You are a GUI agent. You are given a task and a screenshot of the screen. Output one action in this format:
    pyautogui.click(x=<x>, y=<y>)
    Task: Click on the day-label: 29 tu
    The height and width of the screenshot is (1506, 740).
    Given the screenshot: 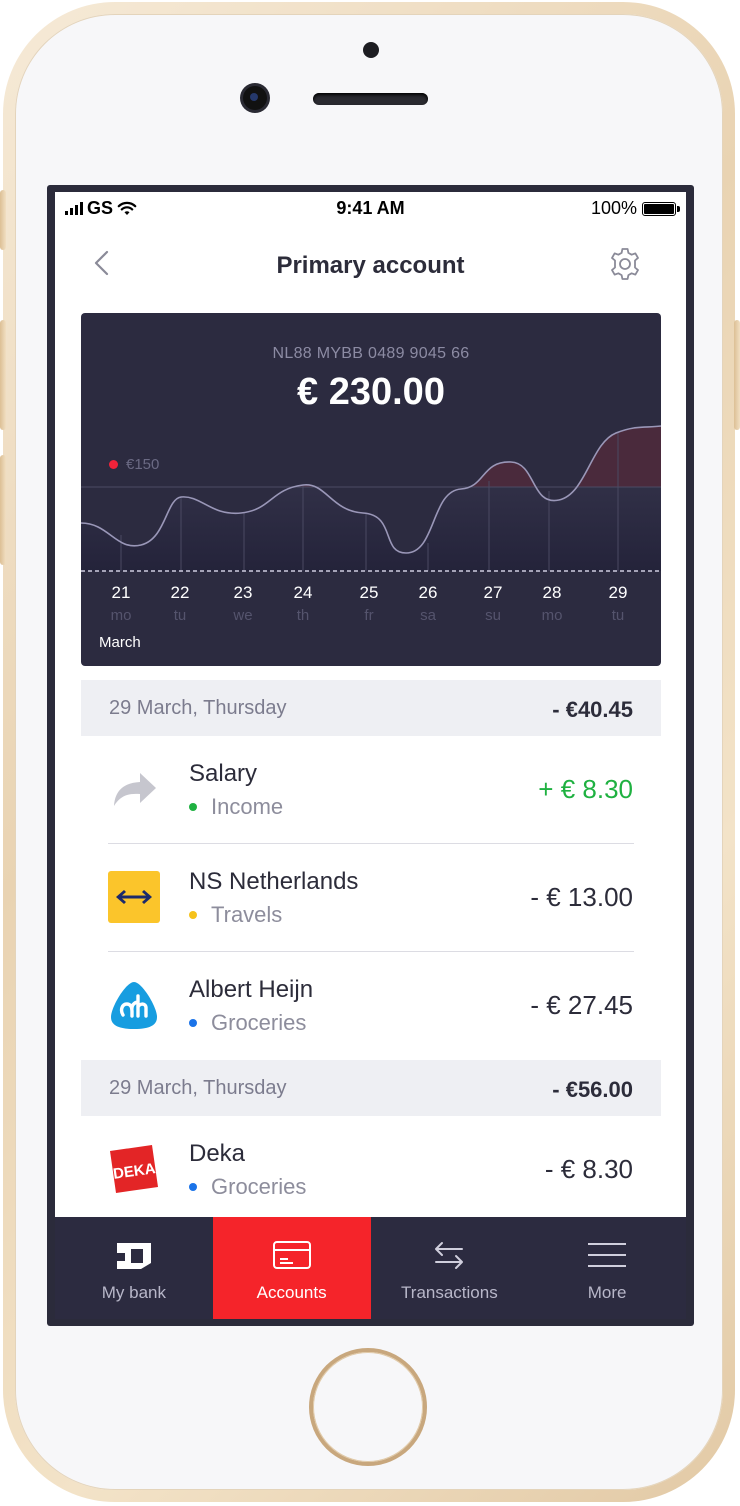 What is the action you would take?
    pyautogui.click(x=618, y=603)
    